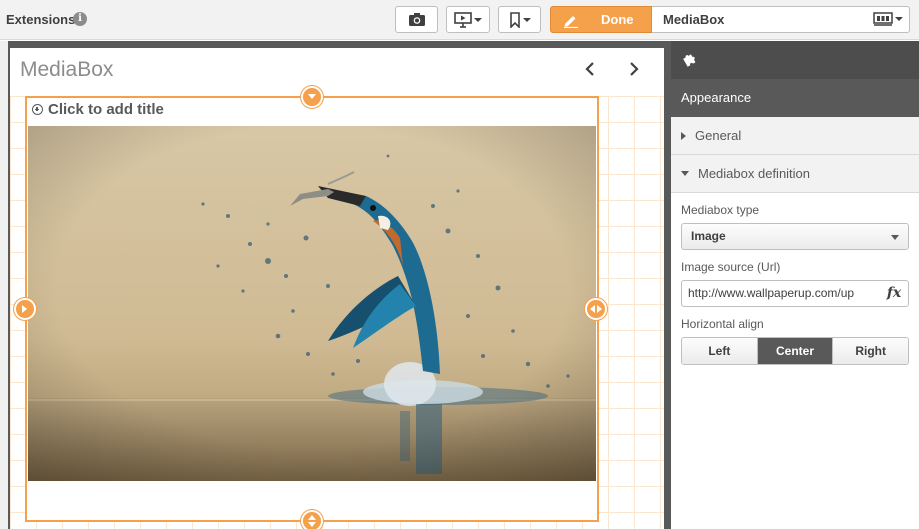  What do you see at coordinates (722, 324) in the screenshot?
I see `horizontal-align-label: Horizontal align` at bounding box center [722, 324].